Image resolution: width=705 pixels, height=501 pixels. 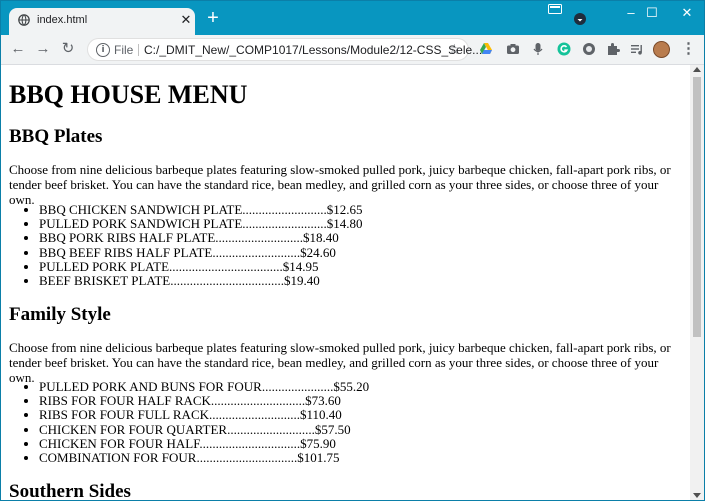 What do you see at coordinates (589, 49) in the screenshot?
I see `circle-extension-icon` at bounding box center [589, 49].